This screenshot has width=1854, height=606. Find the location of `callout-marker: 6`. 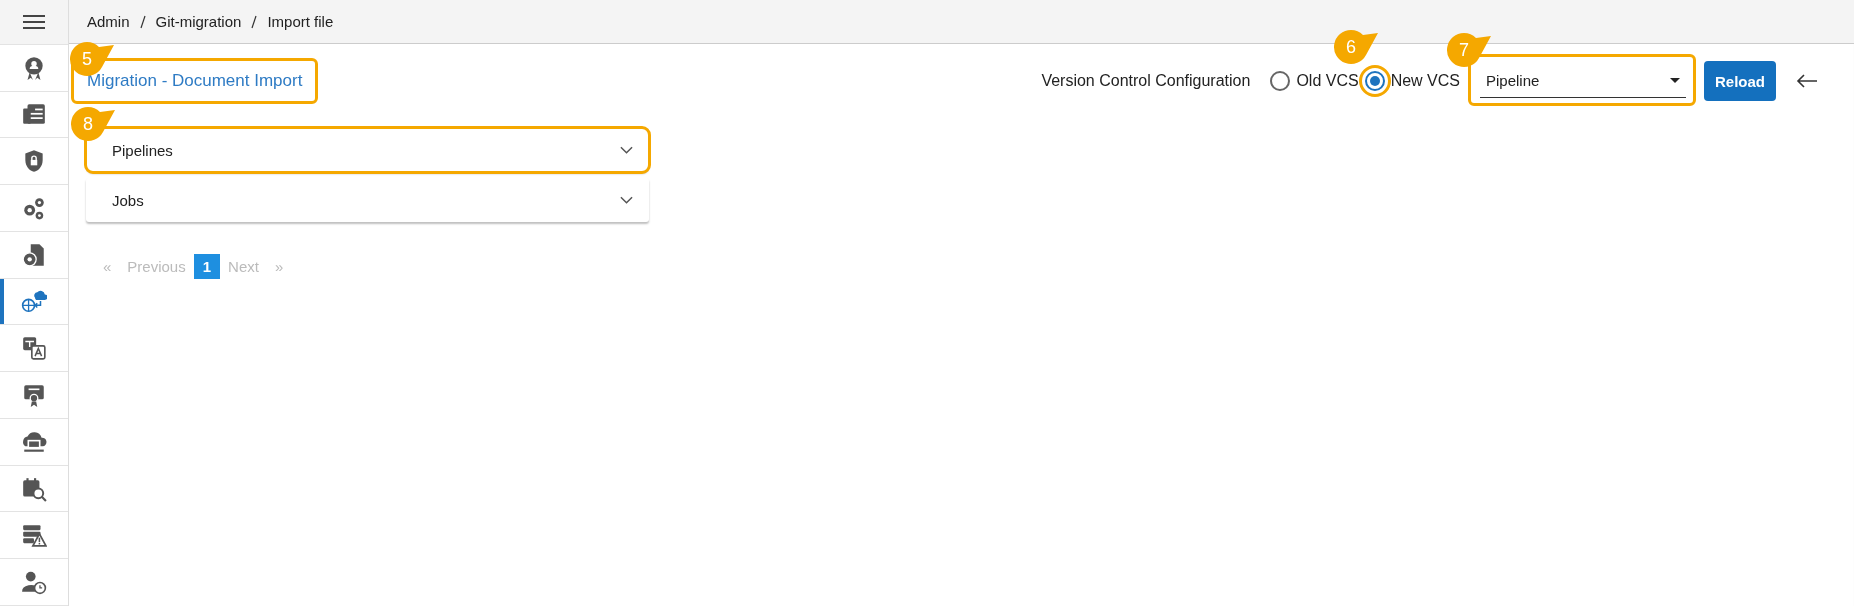

callout-marker: 6 is located at coordinates (1355, 47).